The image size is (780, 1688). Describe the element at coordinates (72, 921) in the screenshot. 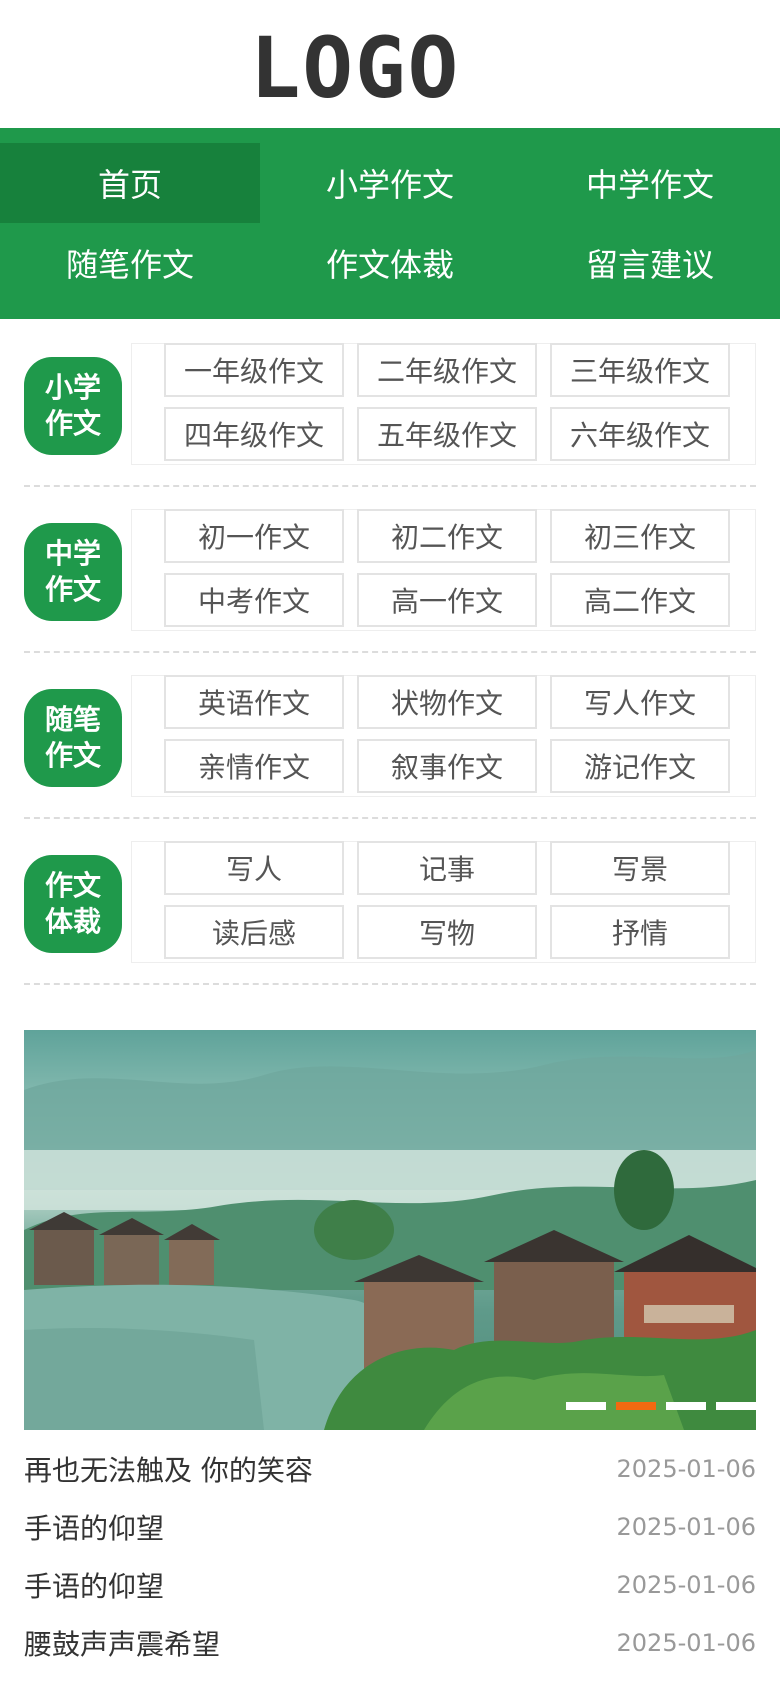

I see `category-badge-line: 体裁` at that location.